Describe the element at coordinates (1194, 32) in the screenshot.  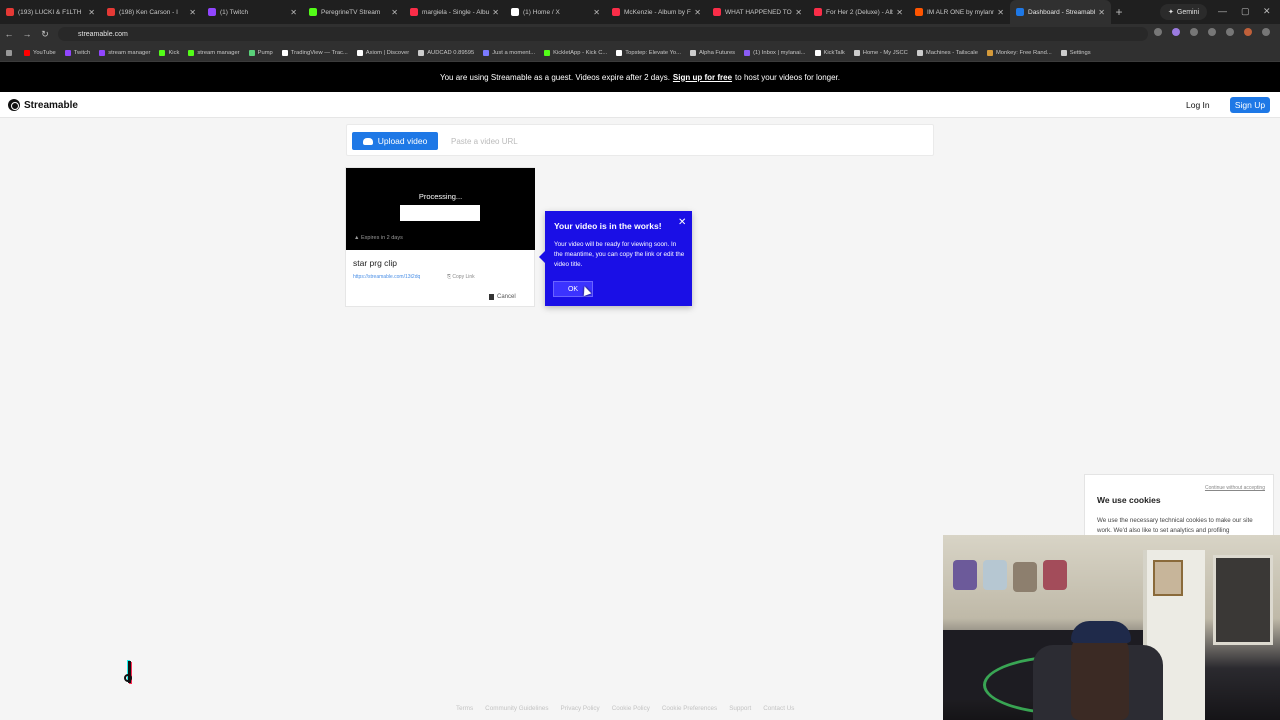
I see `download-icon` at that location.